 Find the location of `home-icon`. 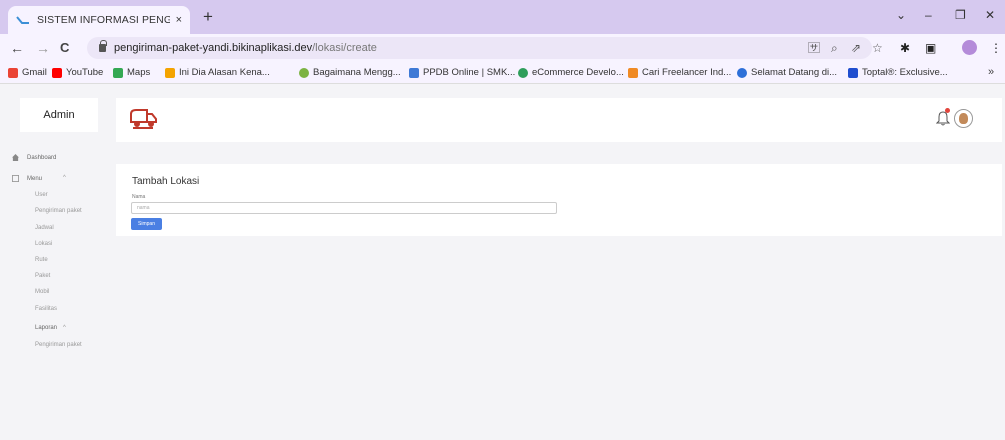

home-icon is located at coordinates (15, 157).